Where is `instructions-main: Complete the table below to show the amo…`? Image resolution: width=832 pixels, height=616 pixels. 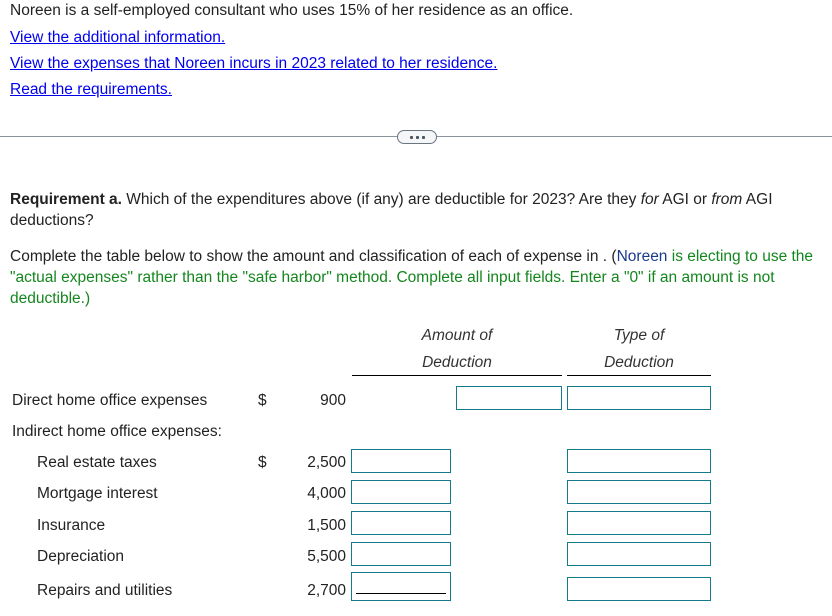 instructions-main: Complete the table below to show the amo… is located at coordinates (313, 256).